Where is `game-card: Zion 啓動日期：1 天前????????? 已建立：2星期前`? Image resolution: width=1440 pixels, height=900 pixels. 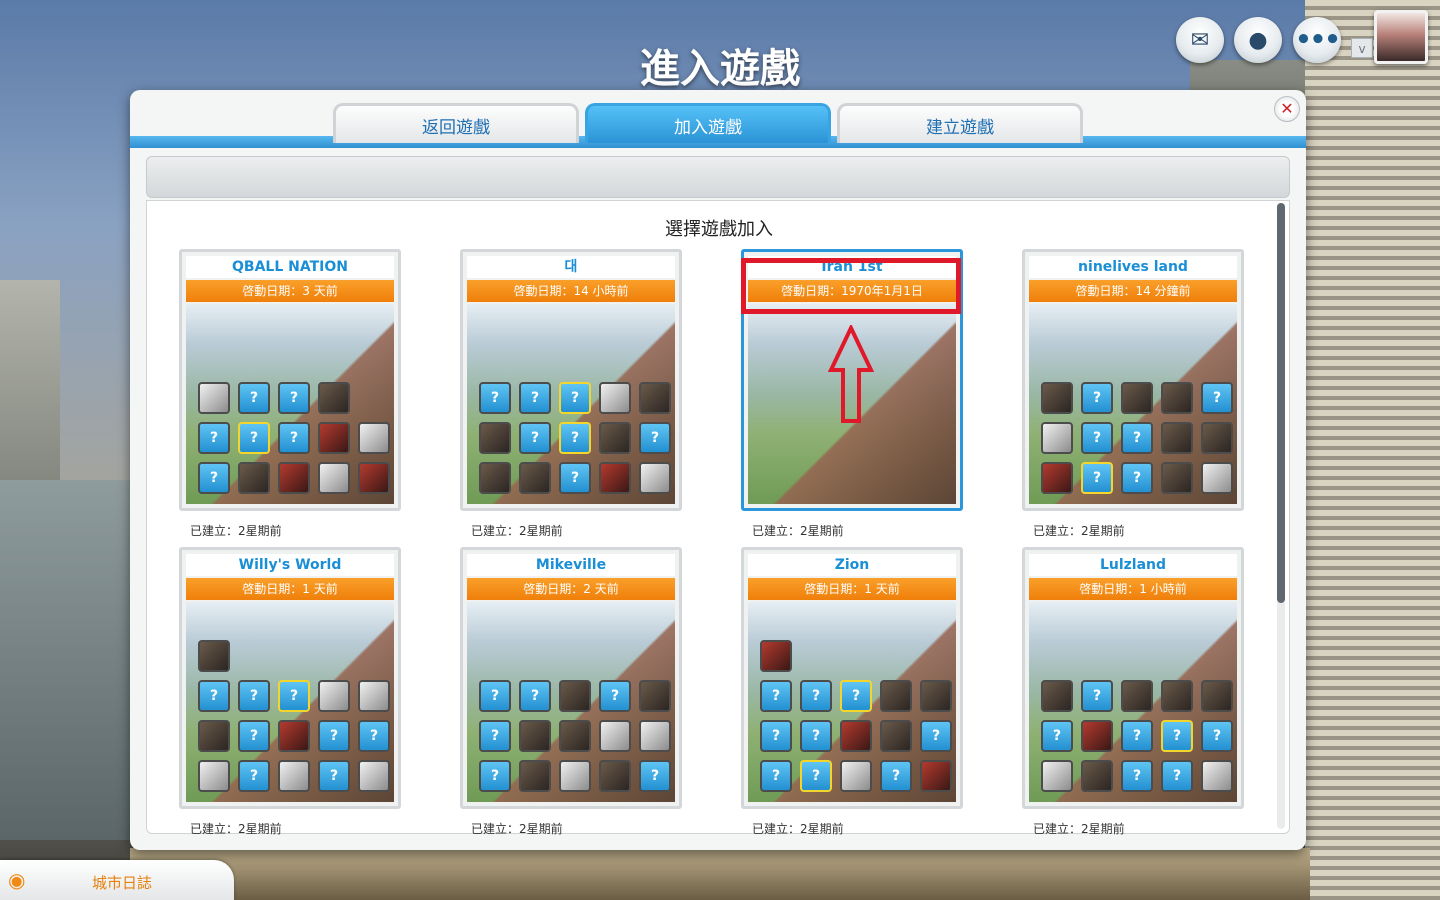 game-card: Zion 啓動日期：1 天前????????? 已建立：2星期前 is located at coordinates (852, 691).